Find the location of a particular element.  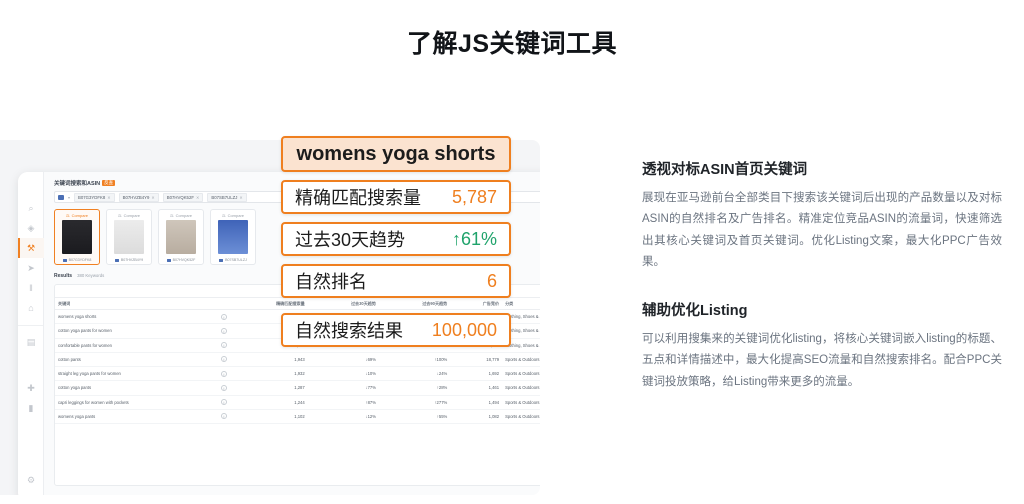

asin-chip: B07SB7ULZJ ✕ is located at coordinates (227, 197).